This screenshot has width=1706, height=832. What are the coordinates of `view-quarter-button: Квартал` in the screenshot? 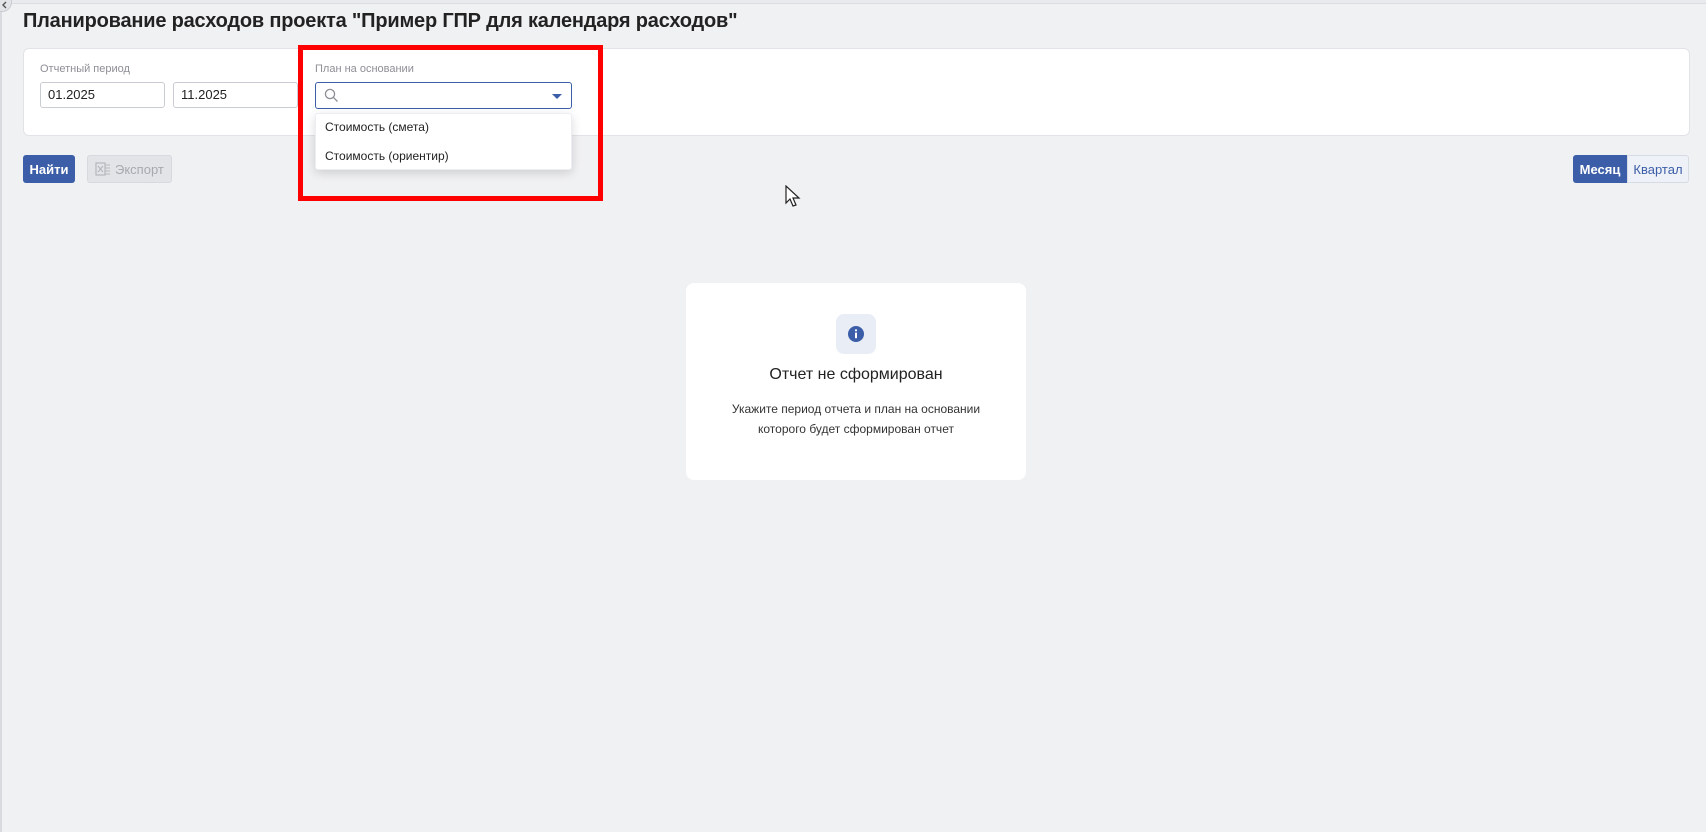 It's located at (1658, 169).